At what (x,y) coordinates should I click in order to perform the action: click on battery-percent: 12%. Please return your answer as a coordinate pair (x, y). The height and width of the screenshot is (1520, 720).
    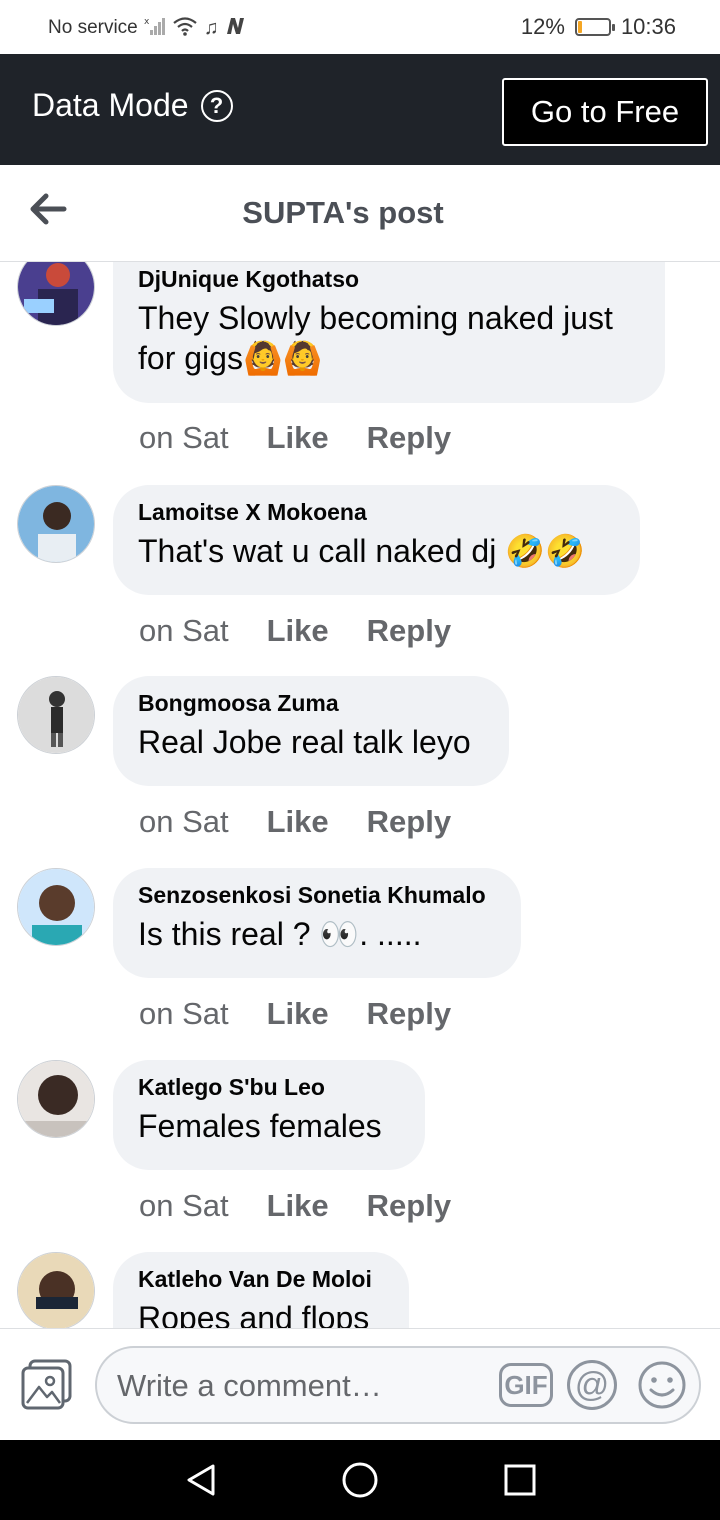
    Looking at the image, I should click on (542, 26).